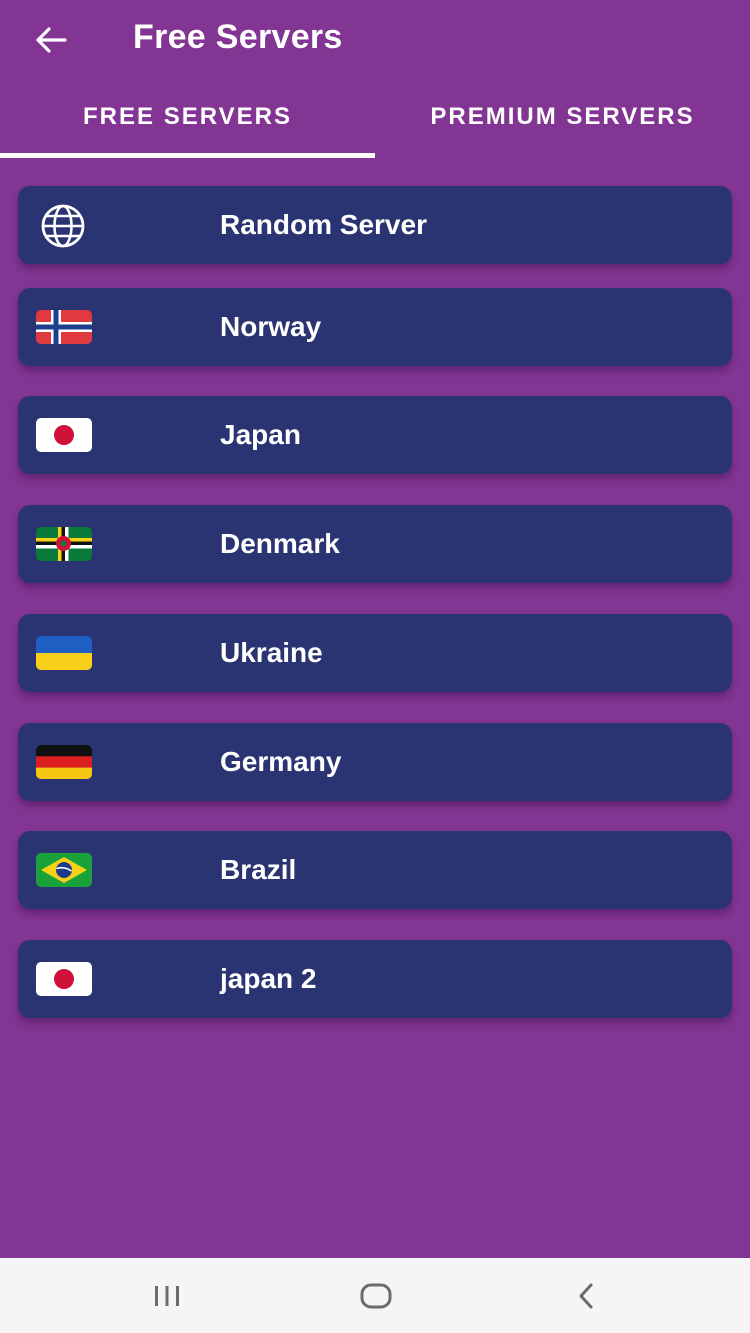 This screenshot has height=1333, width=750. Describe the element at coordinates (238, 37) in the screenshot. I see `page-title: Free Servers` at that location.